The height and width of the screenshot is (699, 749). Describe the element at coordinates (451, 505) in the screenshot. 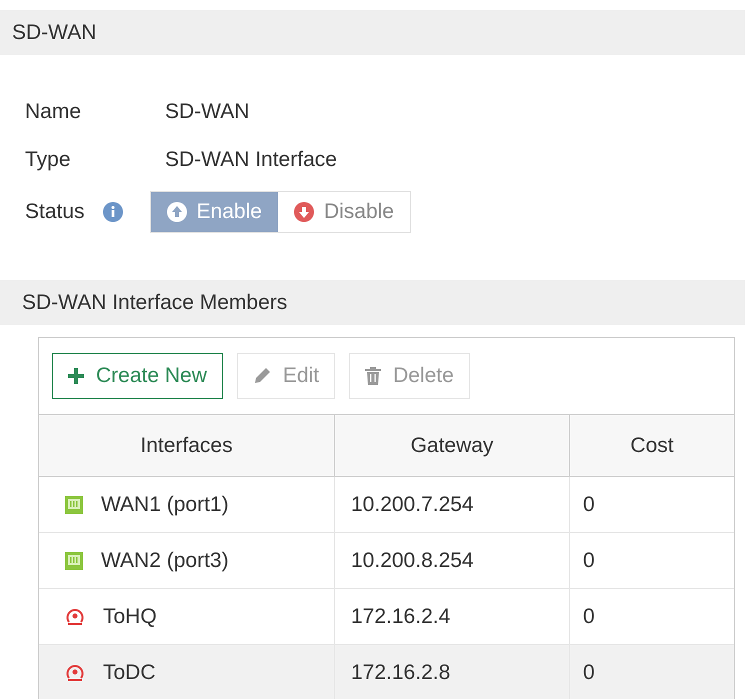

I see `table-cell: 10.200.7.254` at that location.